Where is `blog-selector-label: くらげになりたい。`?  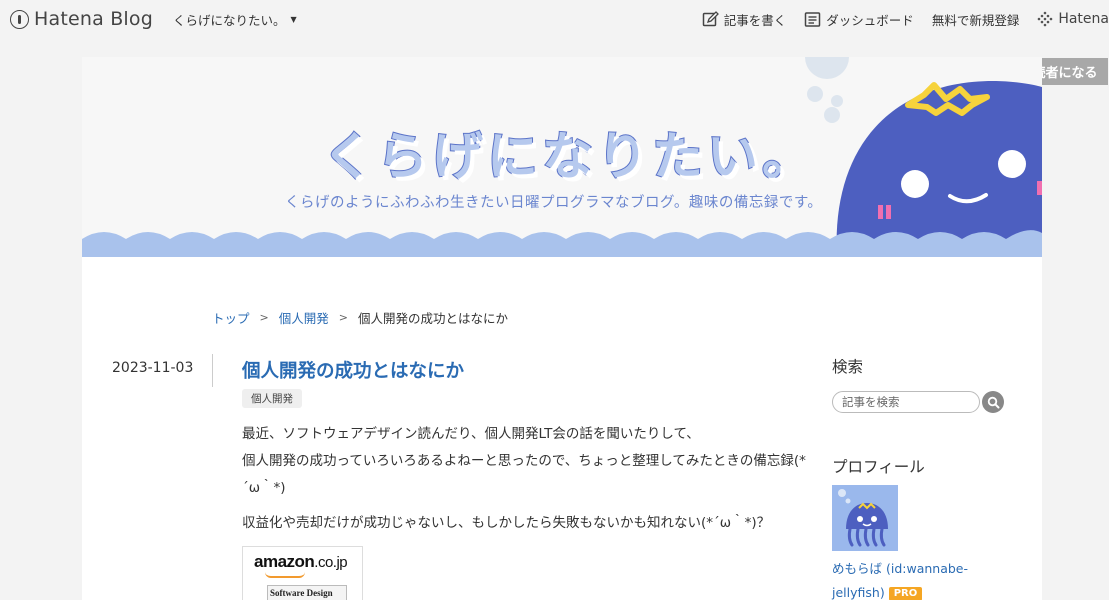
blog-selector-label: くらげになりたい。 is located at coordinates (229, 20).